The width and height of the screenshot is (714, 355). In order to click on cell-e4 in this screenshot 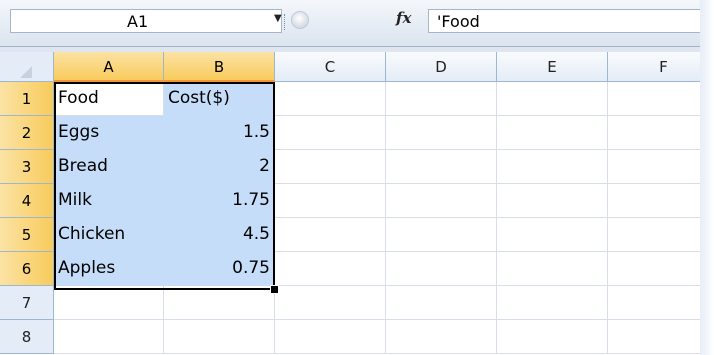, I will do `click(552, 201)`.